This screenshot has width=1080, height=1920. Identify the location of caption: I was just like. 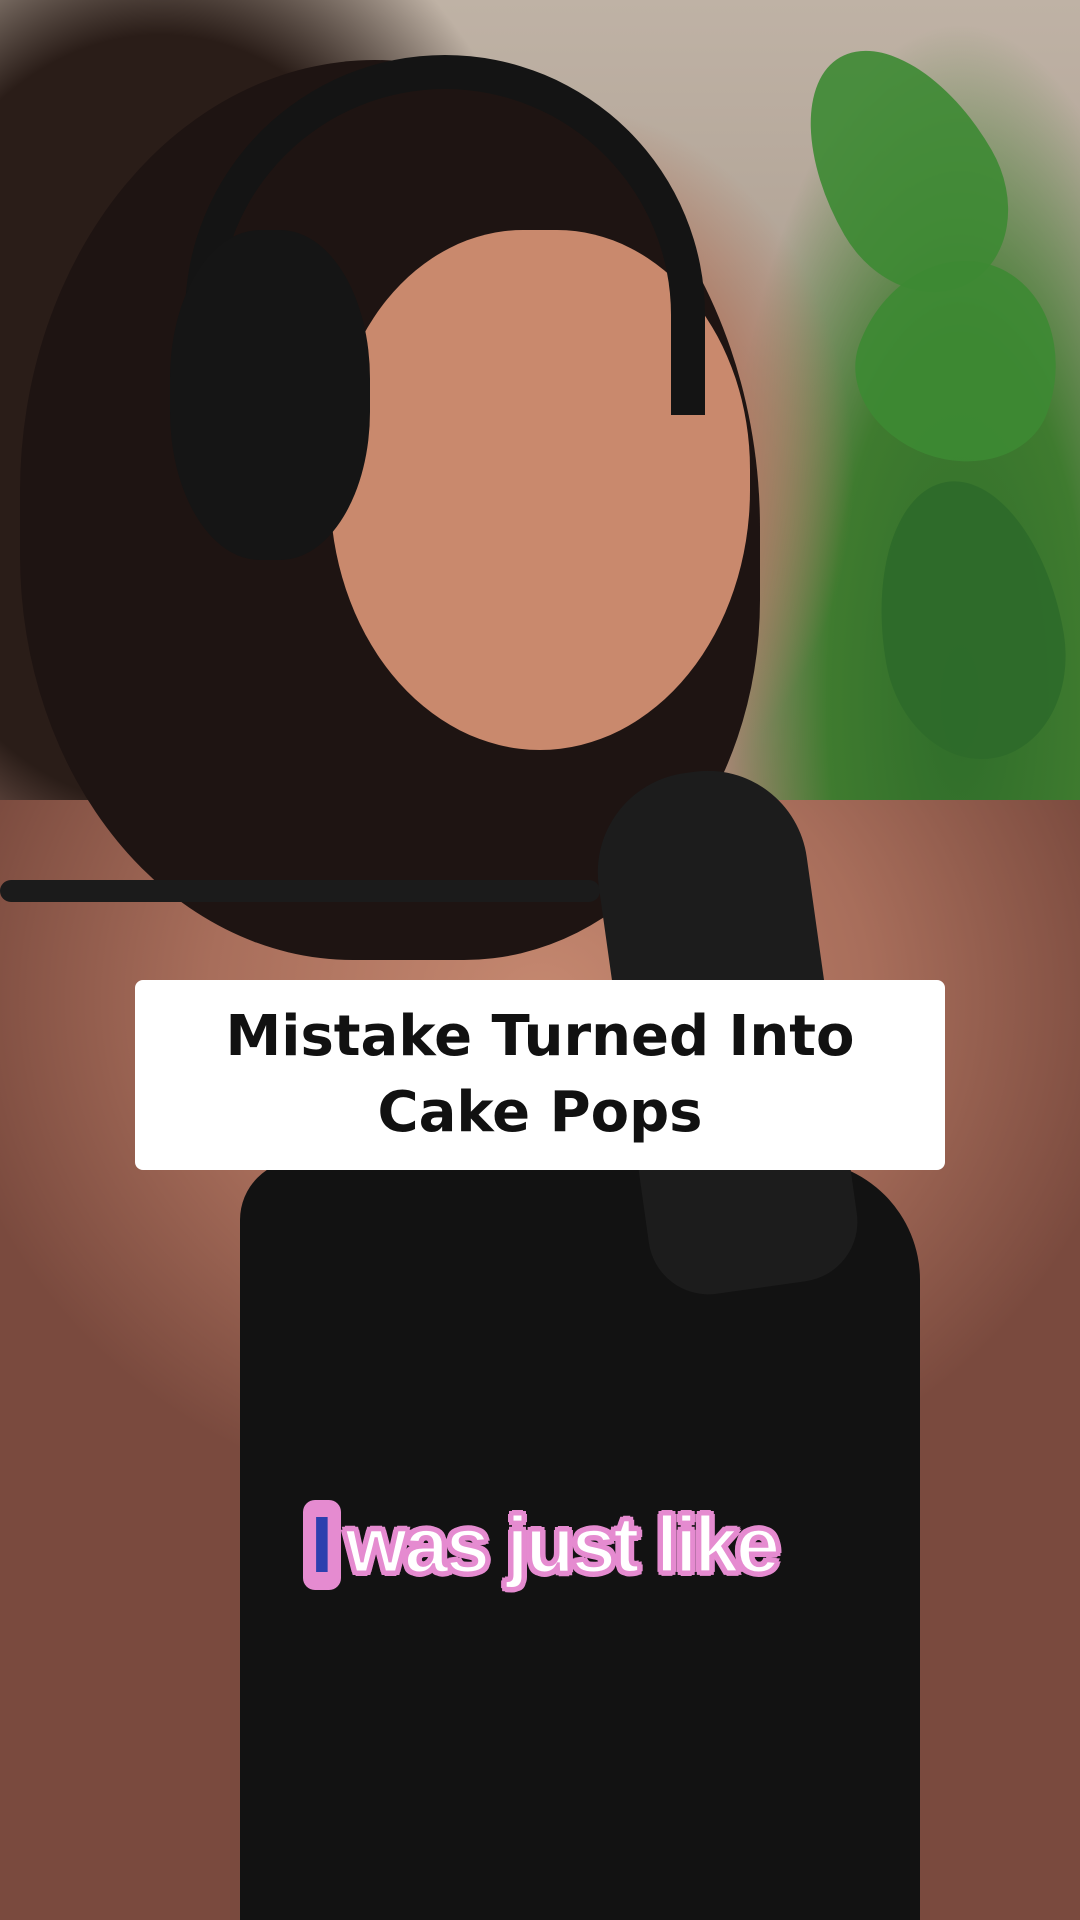
(540, 1545).